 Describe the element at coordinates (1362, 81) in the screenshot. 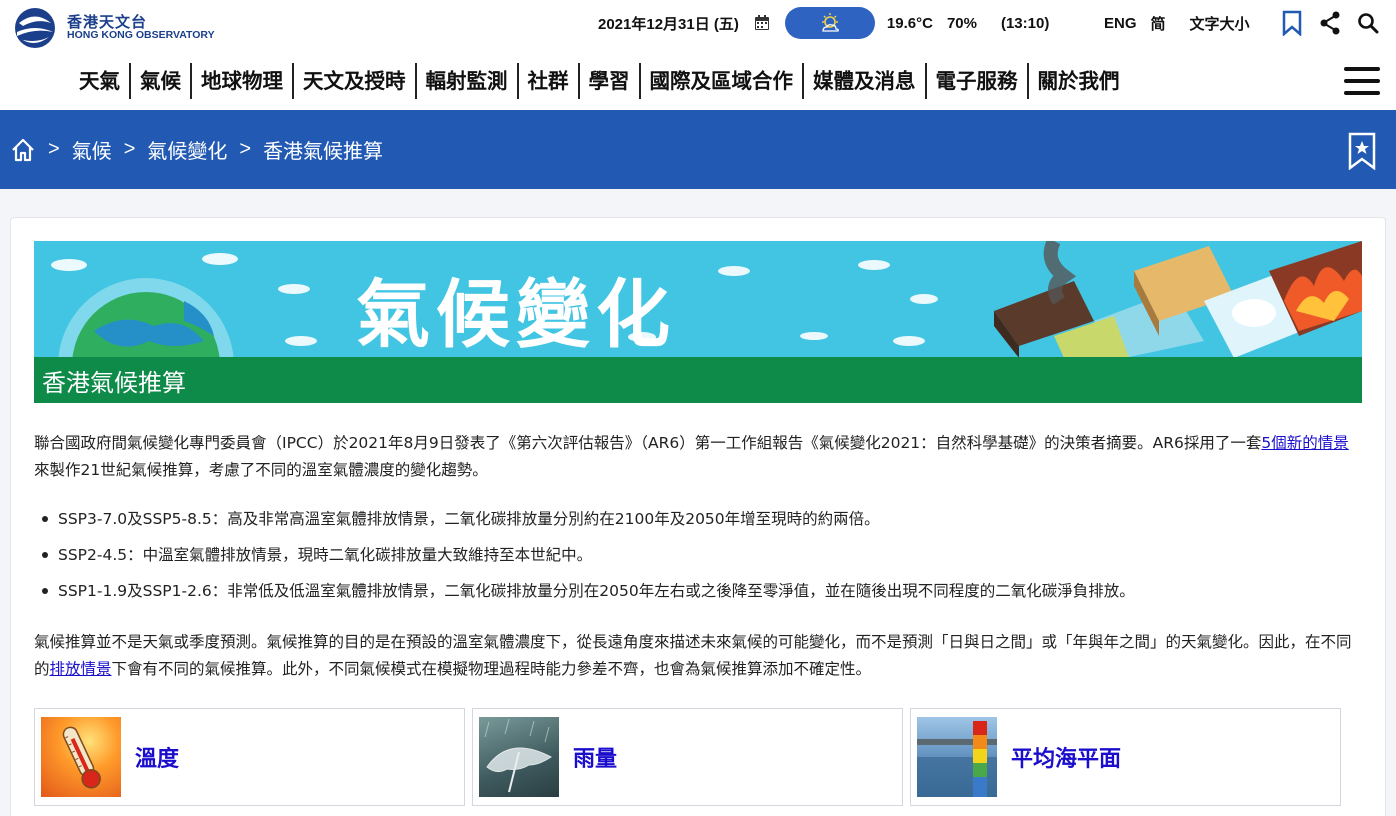

I see `menu-icon` at that location.